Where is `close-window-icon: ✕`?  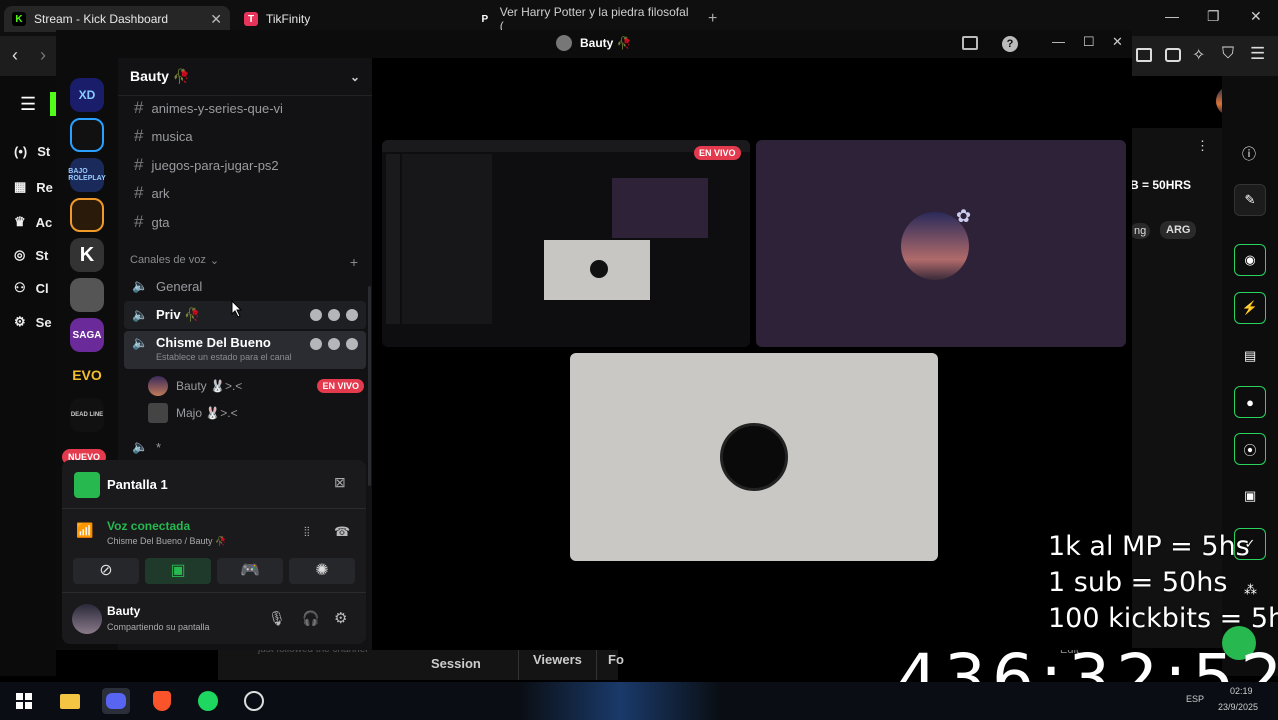 close-window-icon: ✕ is located at coordinates (1256, 16).